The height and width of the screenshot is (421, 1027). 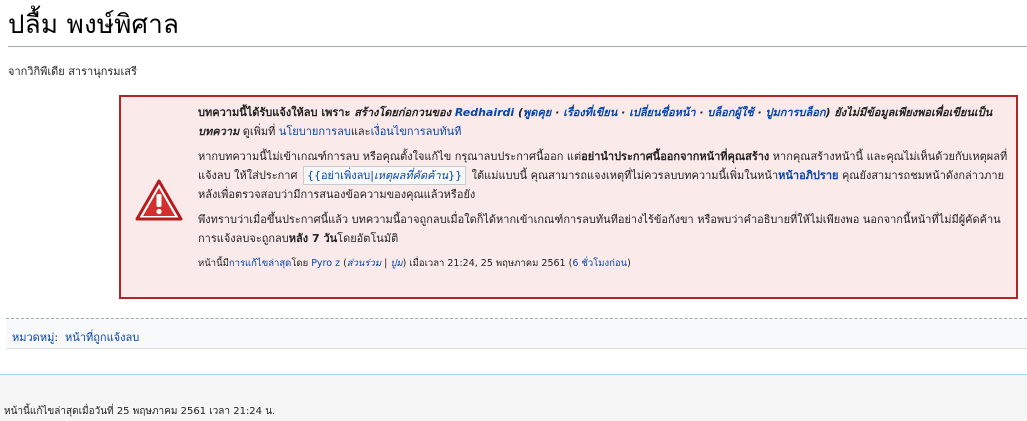 What do you see at coordinates (404, 112) in the screenshot?
I see `notice-reason-text: สร้างโดยก่อกวนของ` at bounding box center [404, 112].